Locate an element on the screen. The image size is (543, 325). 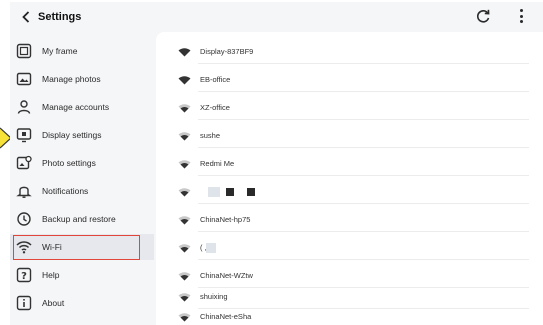
wifi-network-row: ChinaNet-hp75 is located at coordinates (342, 220).